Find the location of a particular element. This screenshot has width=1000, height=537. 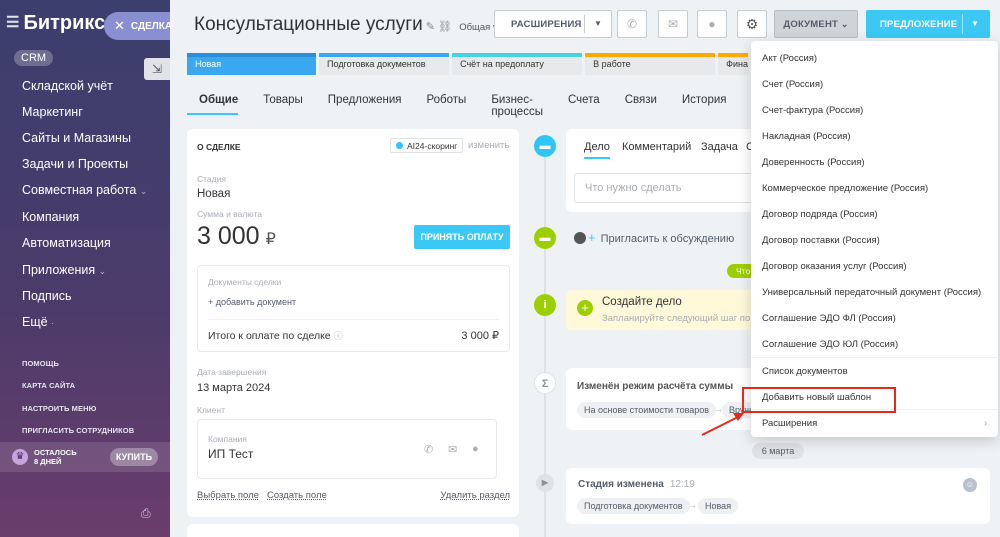

sidebar-item-company: Компания is located at coordinates (50, 217).